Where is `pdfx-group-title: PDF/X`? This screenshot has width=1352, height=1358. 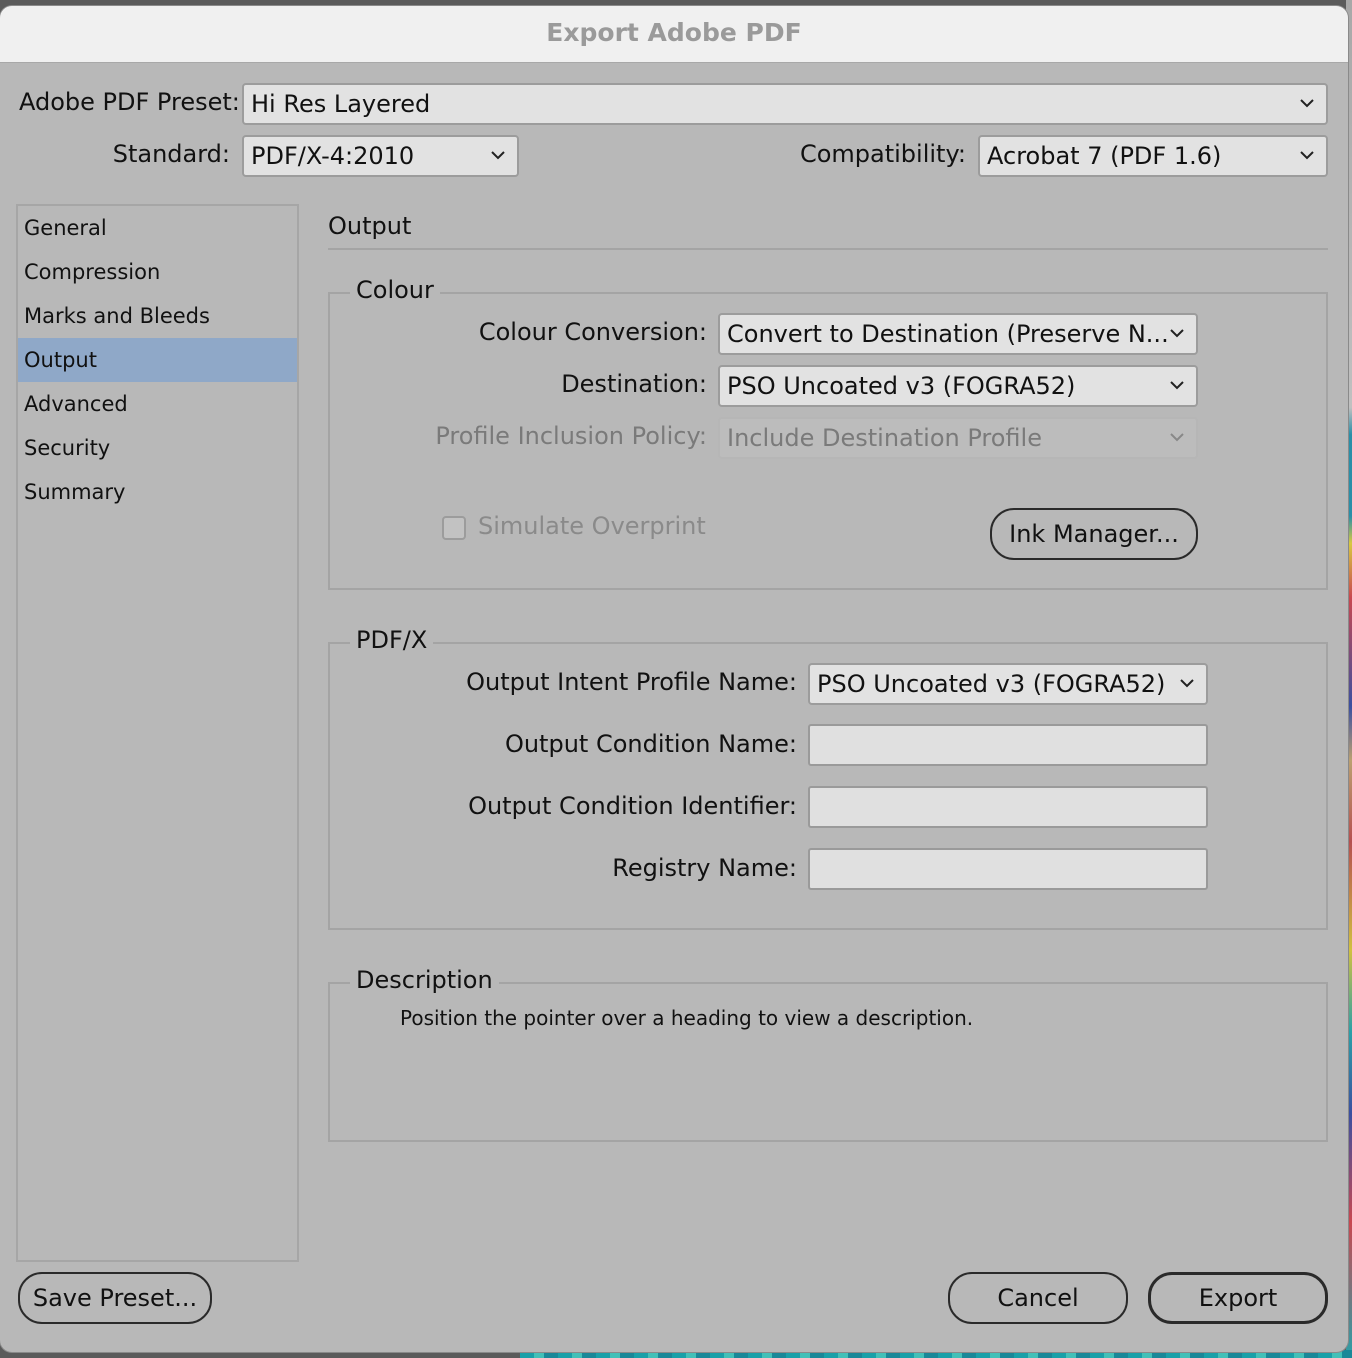 pdfx-group-title: PDF/X is located at coordinates (392, 640).